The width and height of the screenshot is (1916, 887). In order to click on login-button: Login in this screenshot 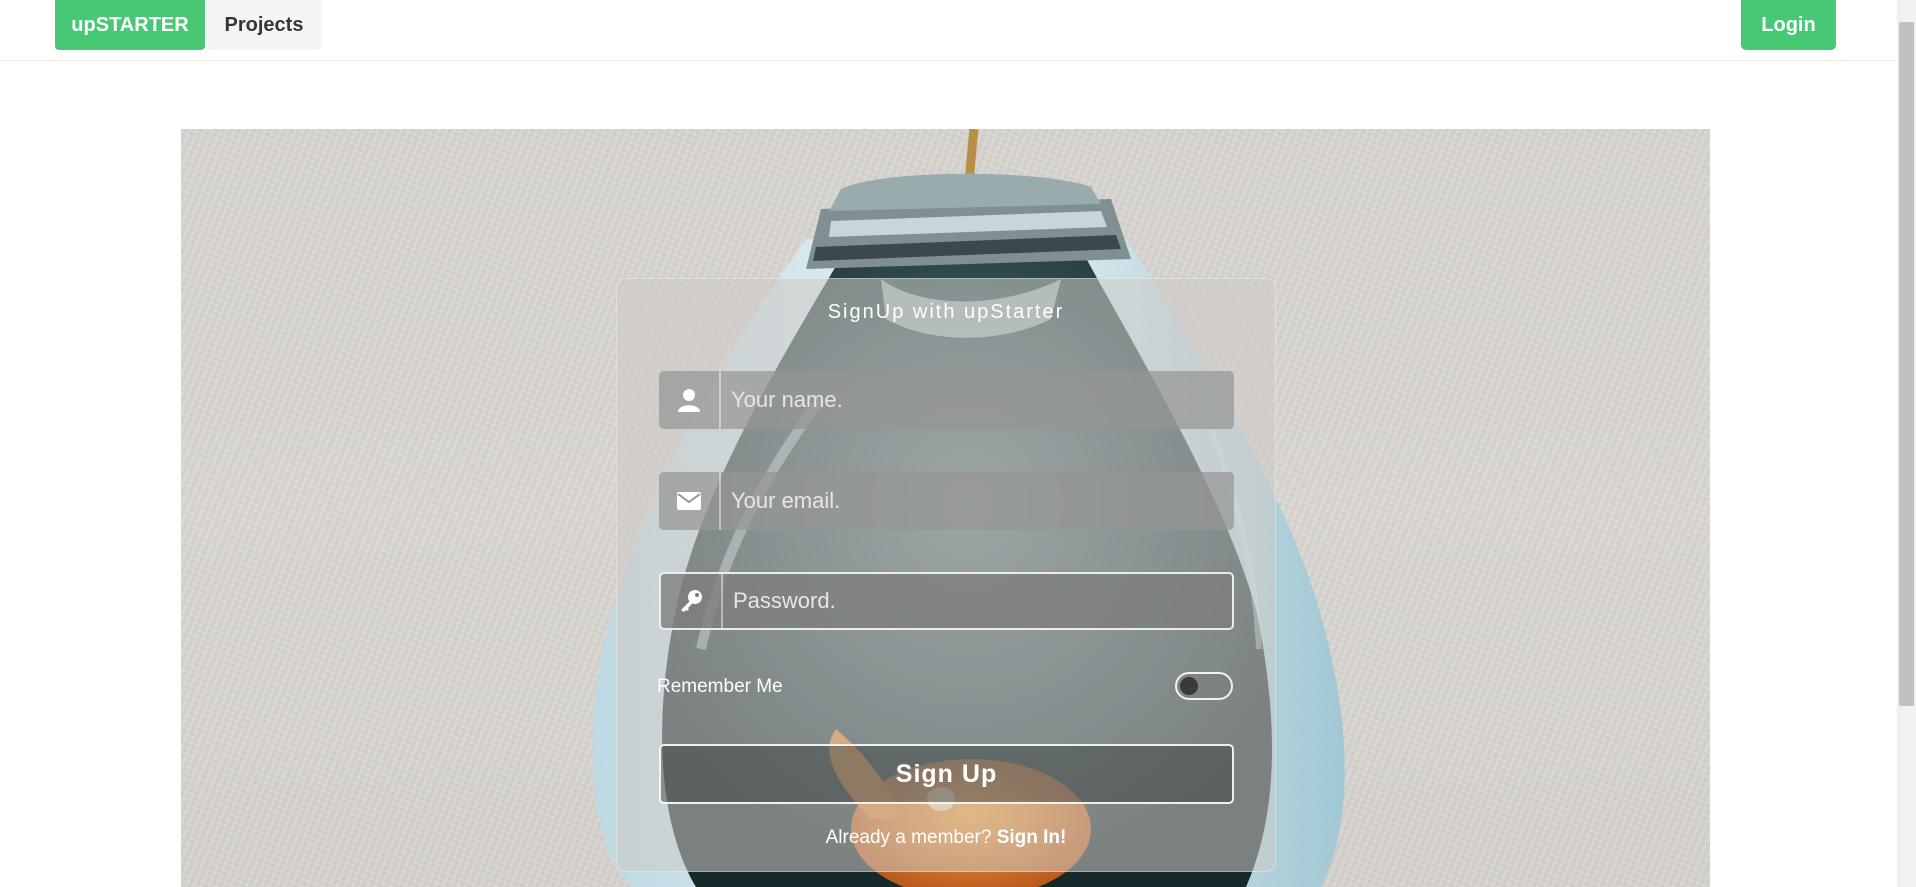, I will do `click(1788, 25)`.